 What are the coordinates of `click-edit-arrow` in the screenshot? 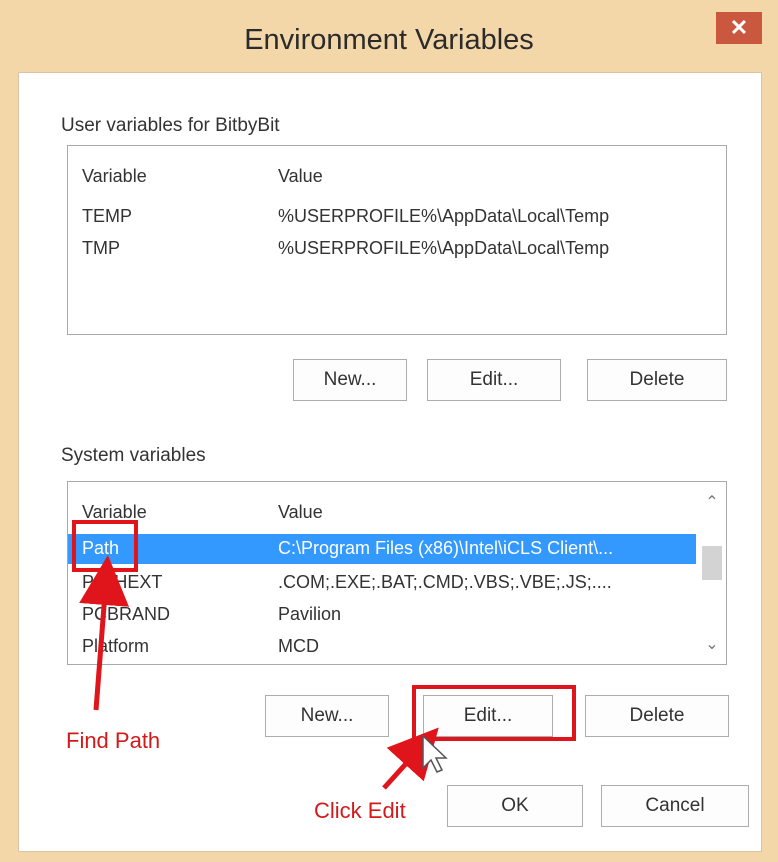 It's located at (410, 758).